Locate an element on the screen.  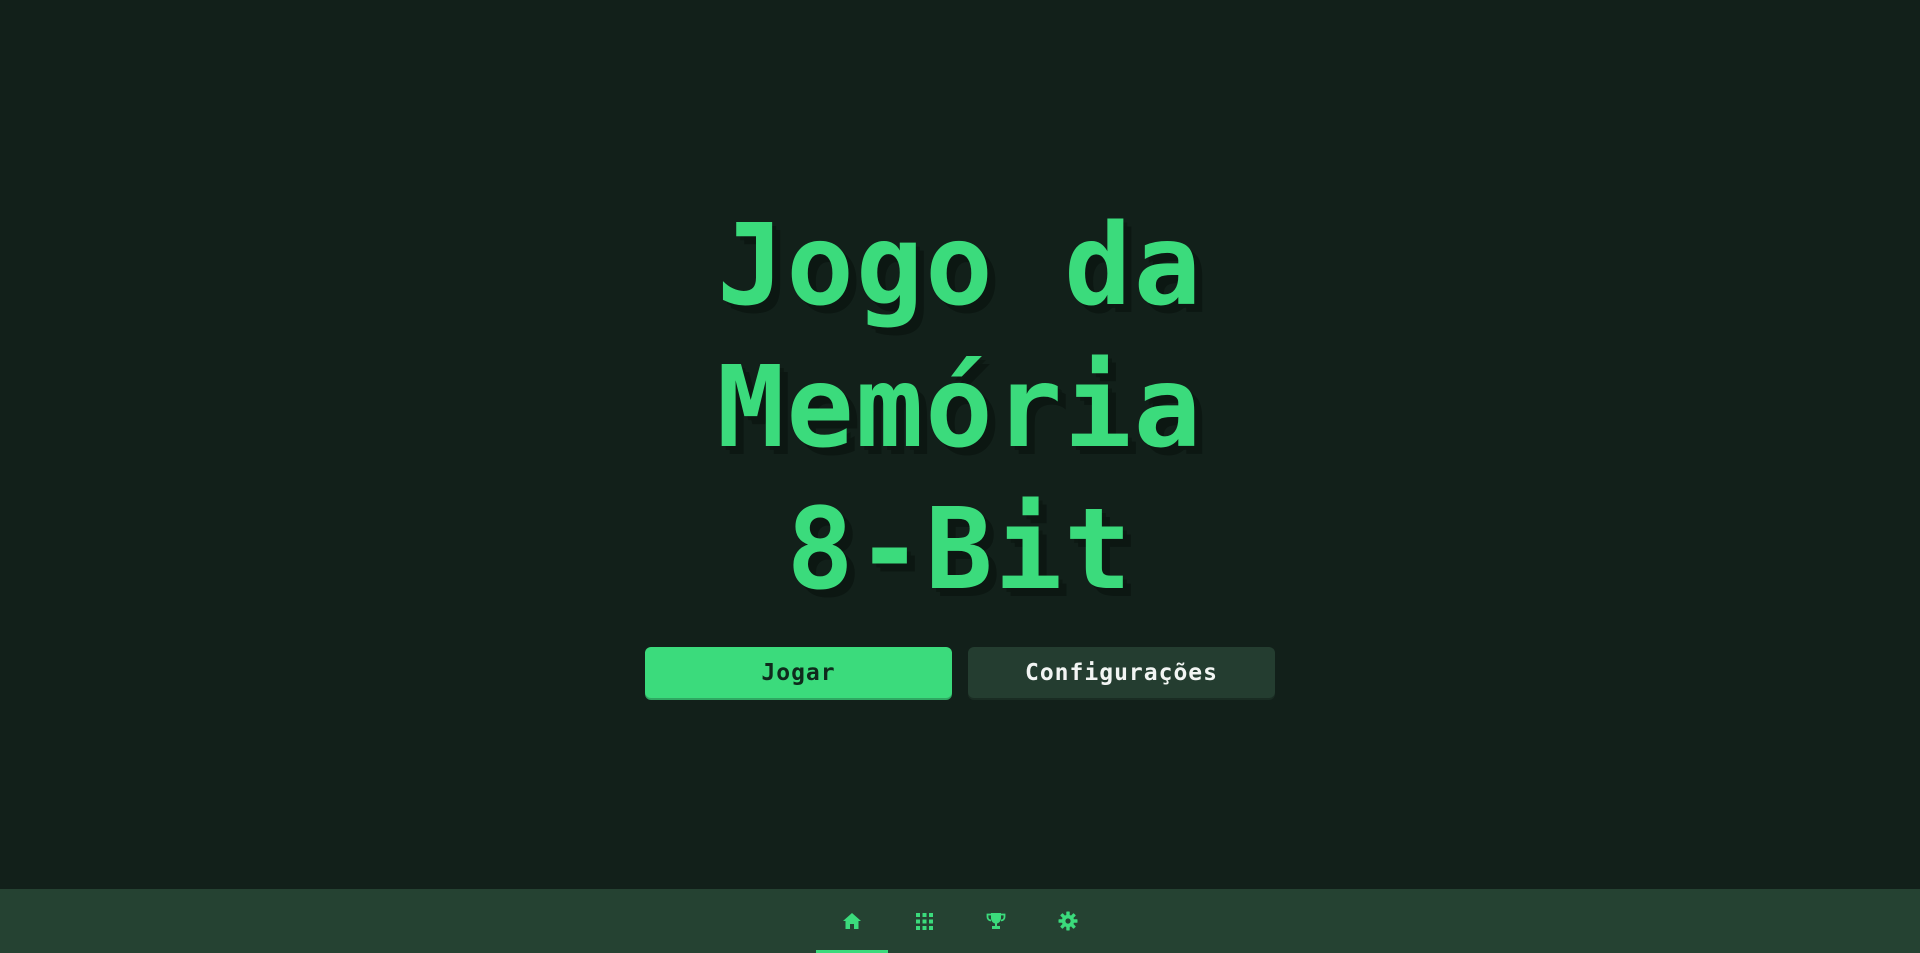
title-line-2: Memória is located at coordinates (959, 408).